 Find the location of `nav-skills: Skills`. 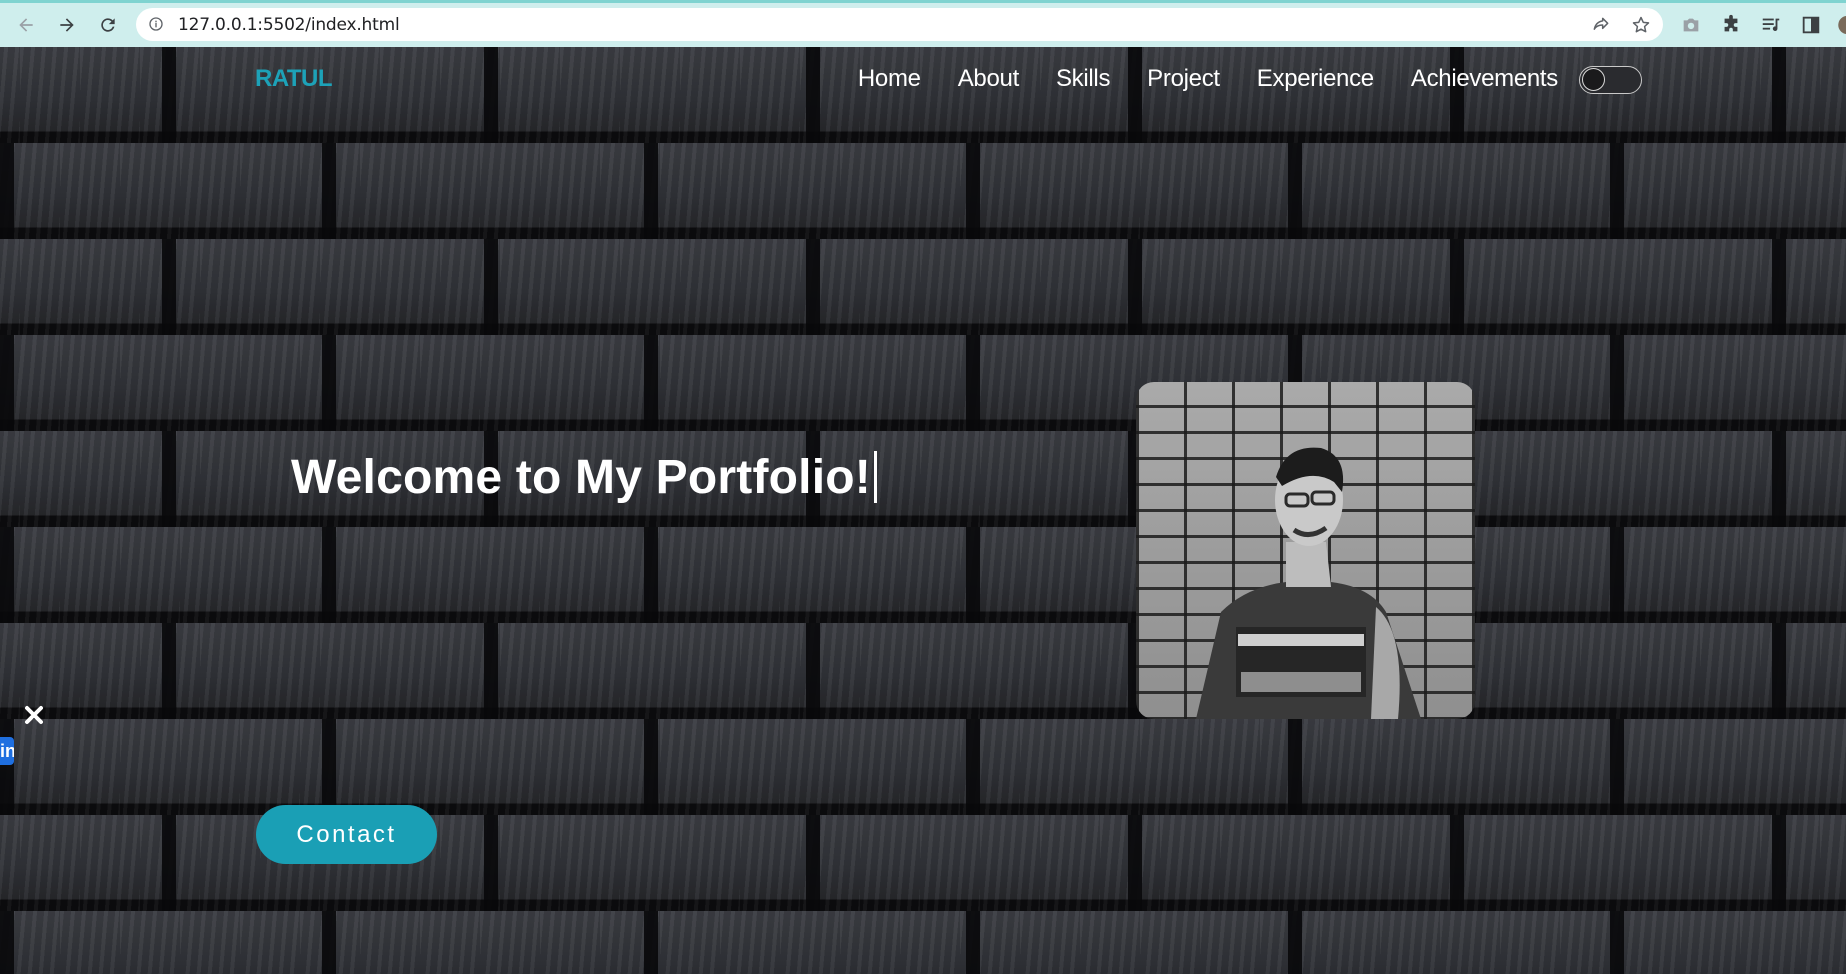

nav-skills: Skills is located at coordinates (1083, 79).